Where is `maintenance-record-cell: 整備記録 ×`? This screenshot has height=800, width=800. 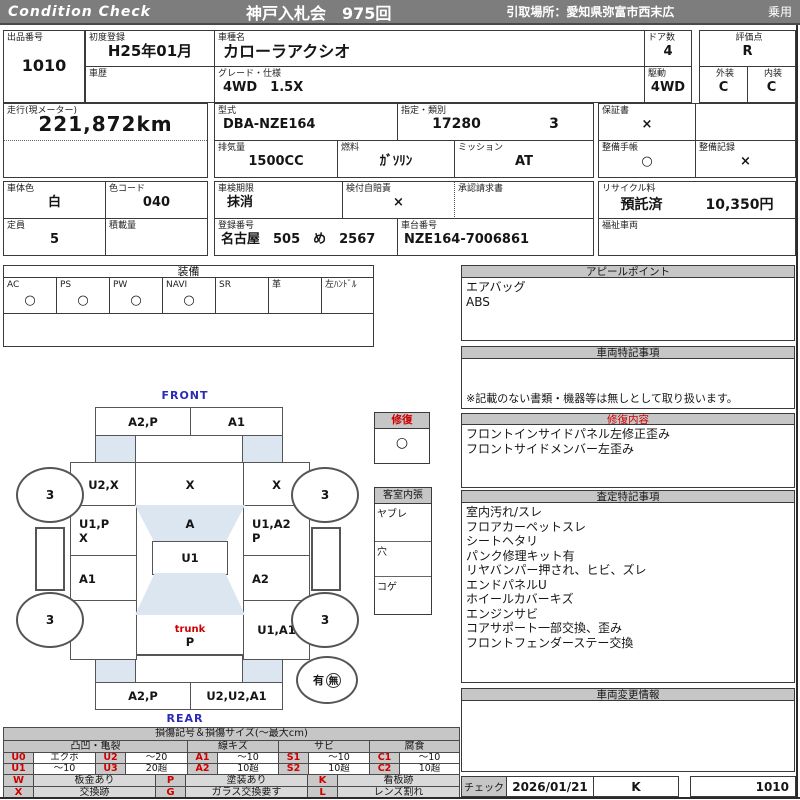
maintenance-record-cell: 整備記録 × is located at coordinates (745, 159).